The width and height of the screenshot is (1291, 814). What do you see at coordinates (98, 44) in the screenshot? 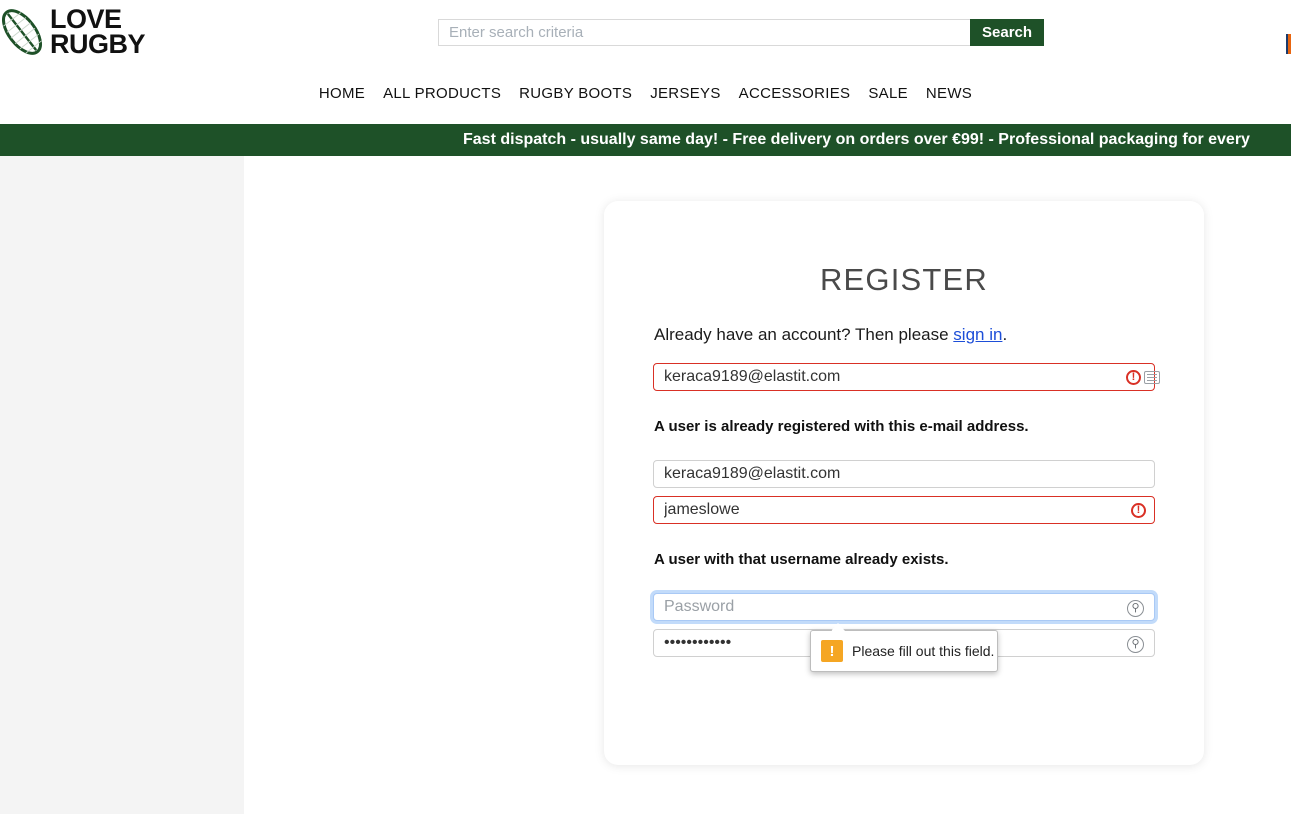
I see `logo-line-2: RUGBY` at bounding box center [98, 44].